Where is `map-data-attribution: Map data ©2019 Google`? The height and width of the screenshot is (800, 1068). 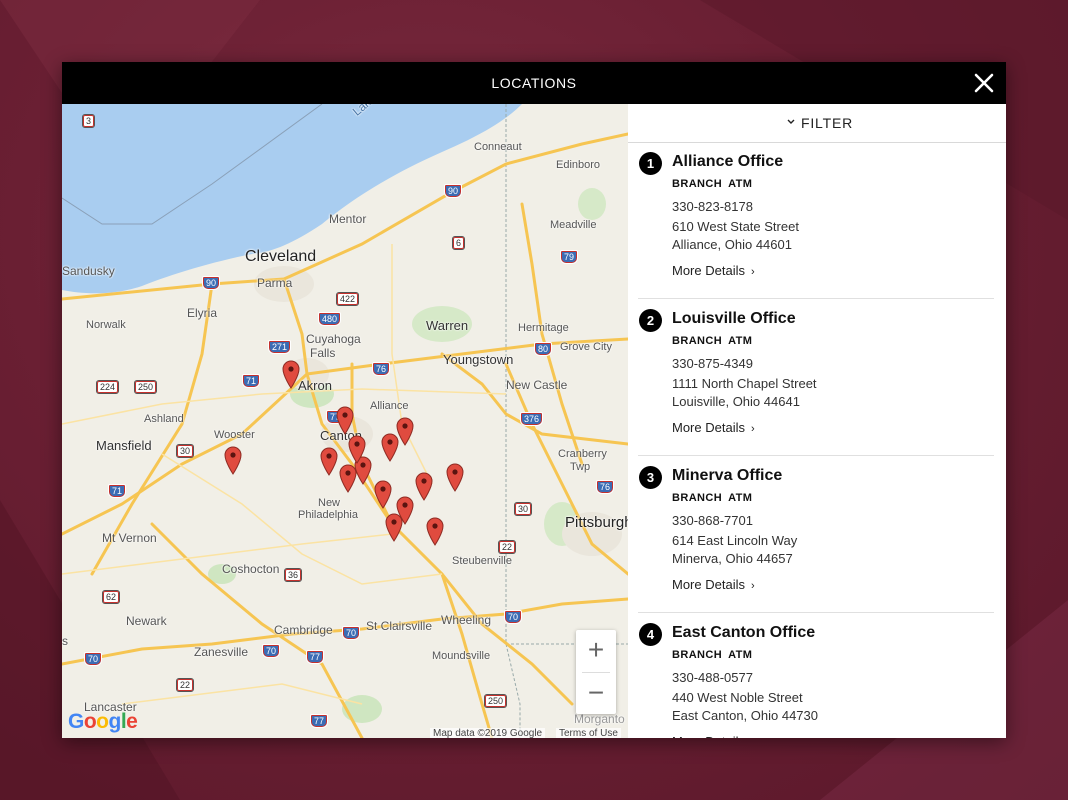 map-data-attribution: Map data ©2019 Google is located at coordinates (488, 733).